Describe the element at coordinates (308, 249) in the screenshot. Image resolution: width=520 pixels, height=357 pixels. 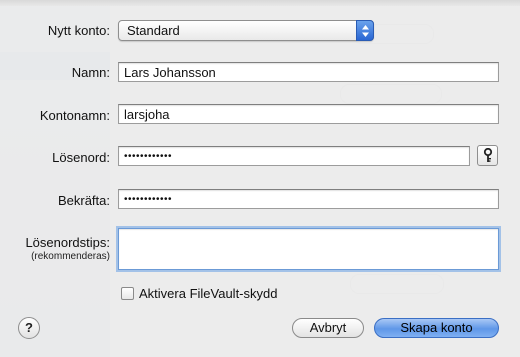
I see `hint-field` at that location.